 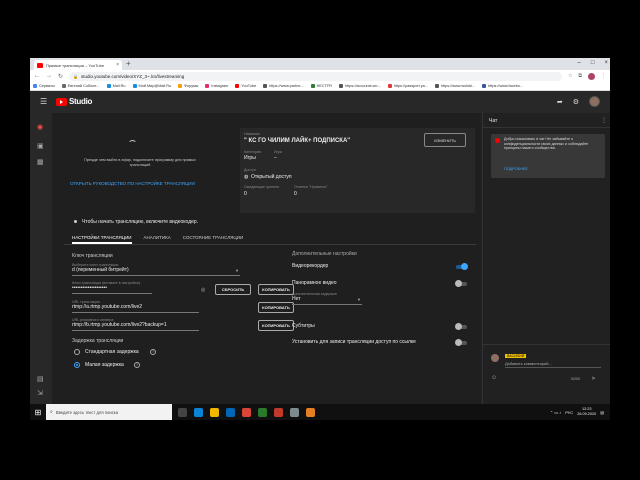 I want to click on learn-more-link: ПОДРОБНЕЕ, so click(x=516, y=169).